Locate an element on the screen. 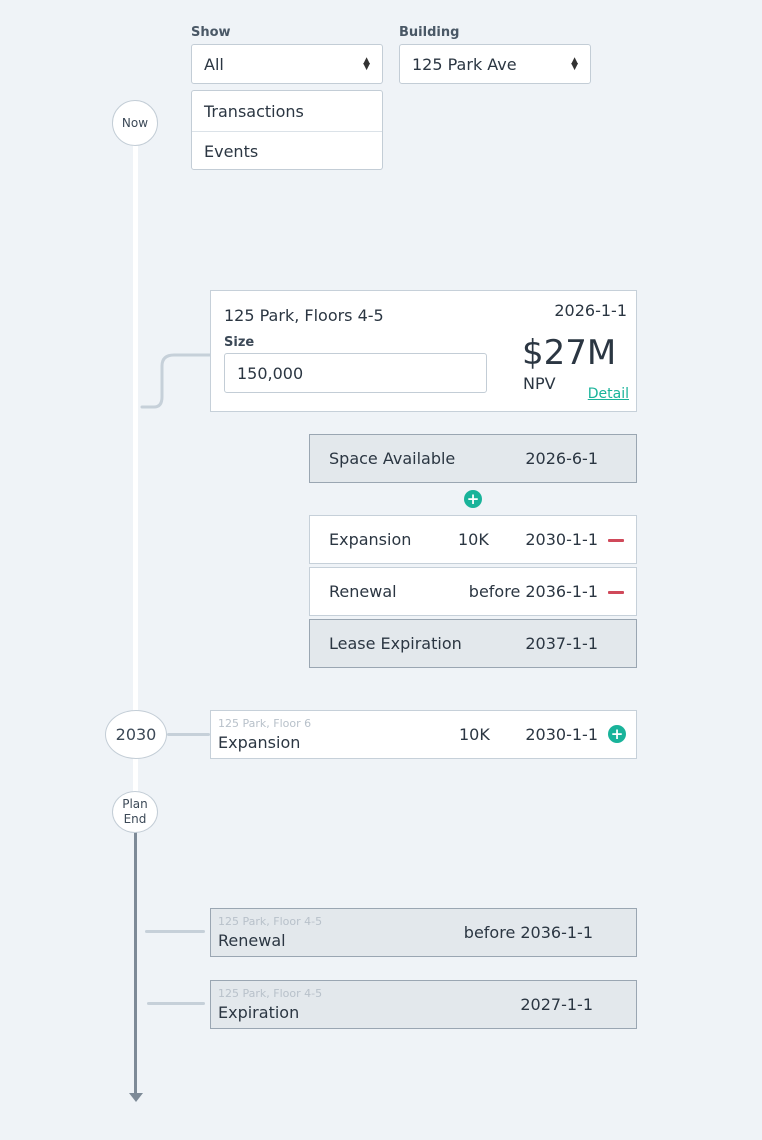 The image size is (762, 1140). event-date: before 2036-1-1 is located at coordinates (533, 591).